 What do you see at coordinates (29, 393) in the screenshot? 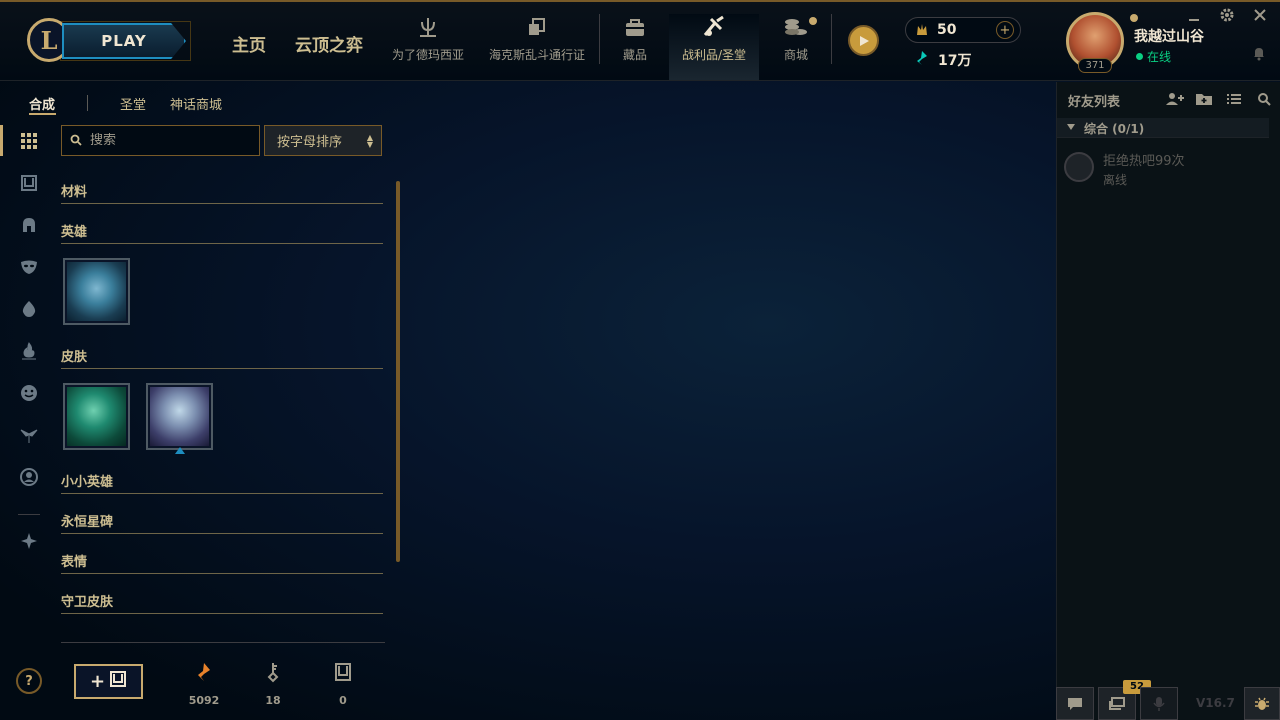
I see `emote-face-icon` at bounding box center [29, 393].